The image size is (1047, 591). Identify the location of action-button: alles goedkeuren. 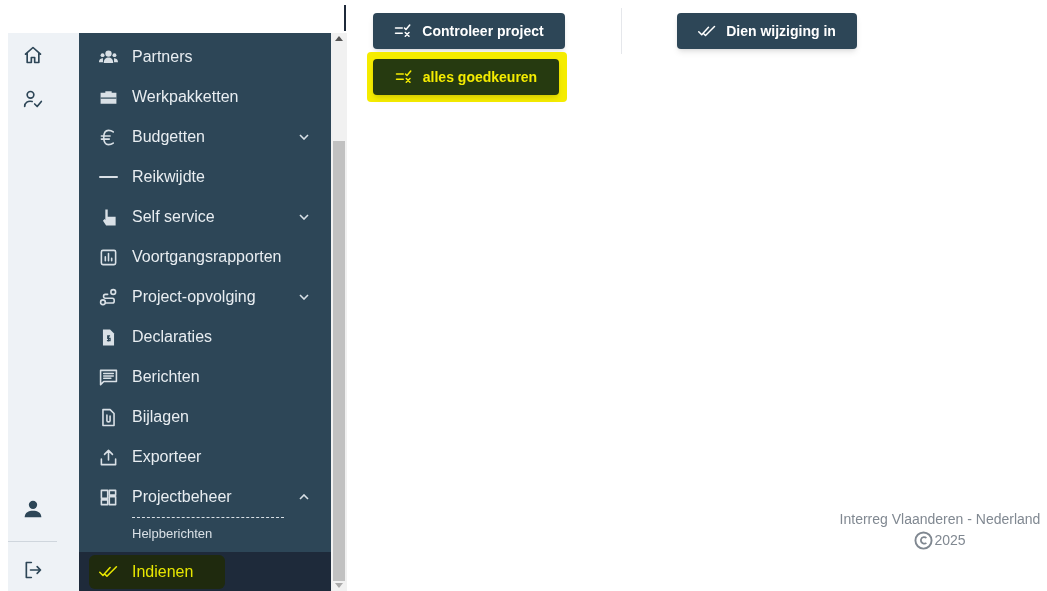
(466, 77).